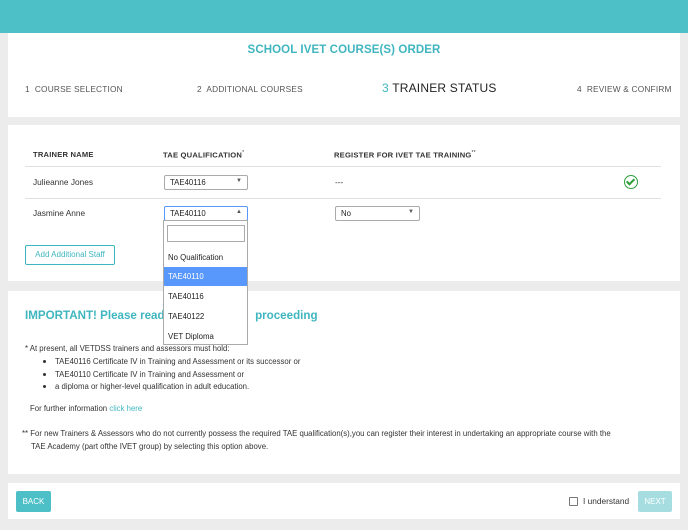  I want to click on next-button: NEXT, so click(655, 501).